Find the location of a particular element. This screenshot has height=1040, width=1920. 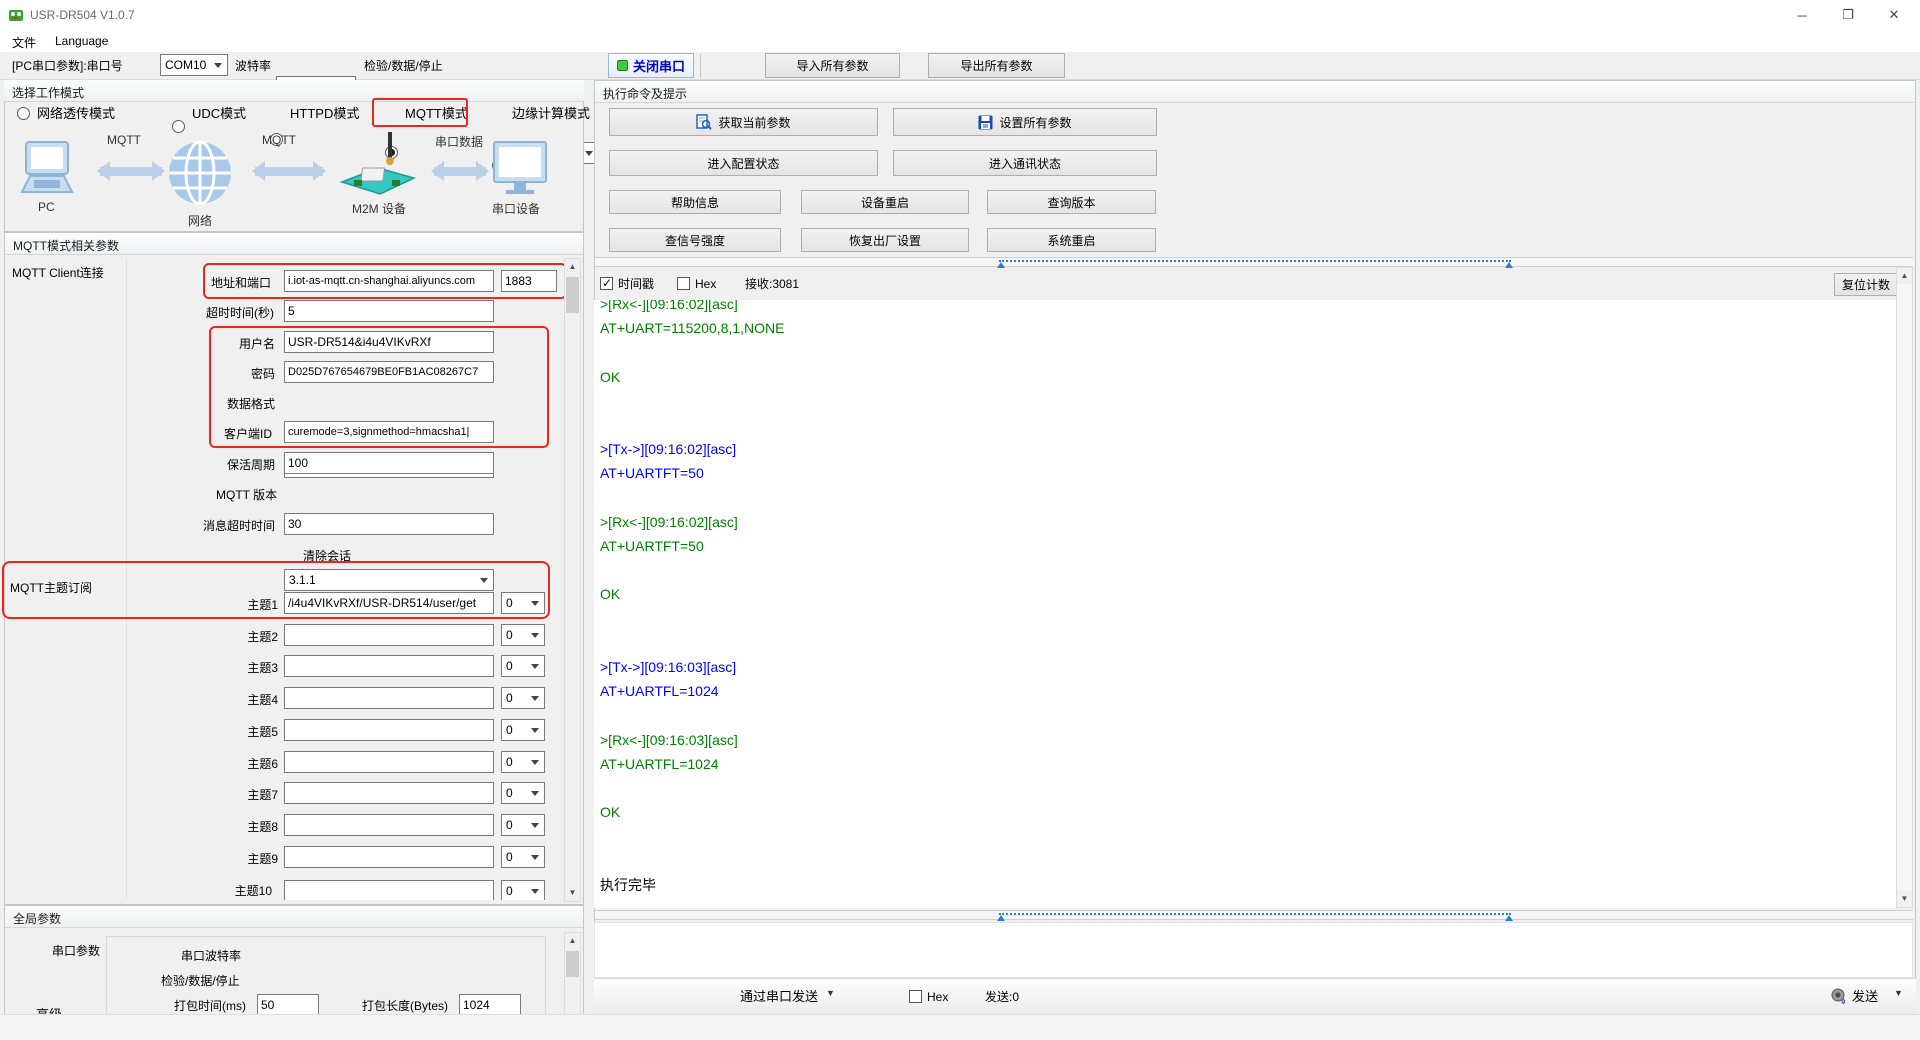

radio-edge-label: 边缘计算模式 is located at coordinates (551, 114).